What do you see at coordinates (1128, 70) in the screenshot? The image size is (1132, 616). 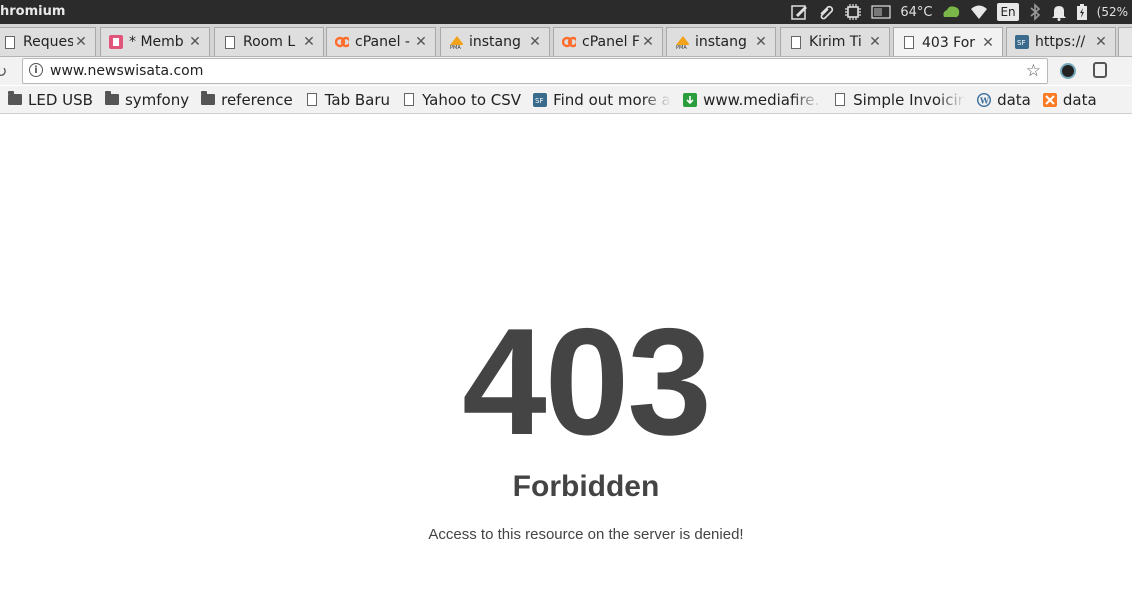 I see `menu-icon: ⋮` at bounding box center [1128, 70].